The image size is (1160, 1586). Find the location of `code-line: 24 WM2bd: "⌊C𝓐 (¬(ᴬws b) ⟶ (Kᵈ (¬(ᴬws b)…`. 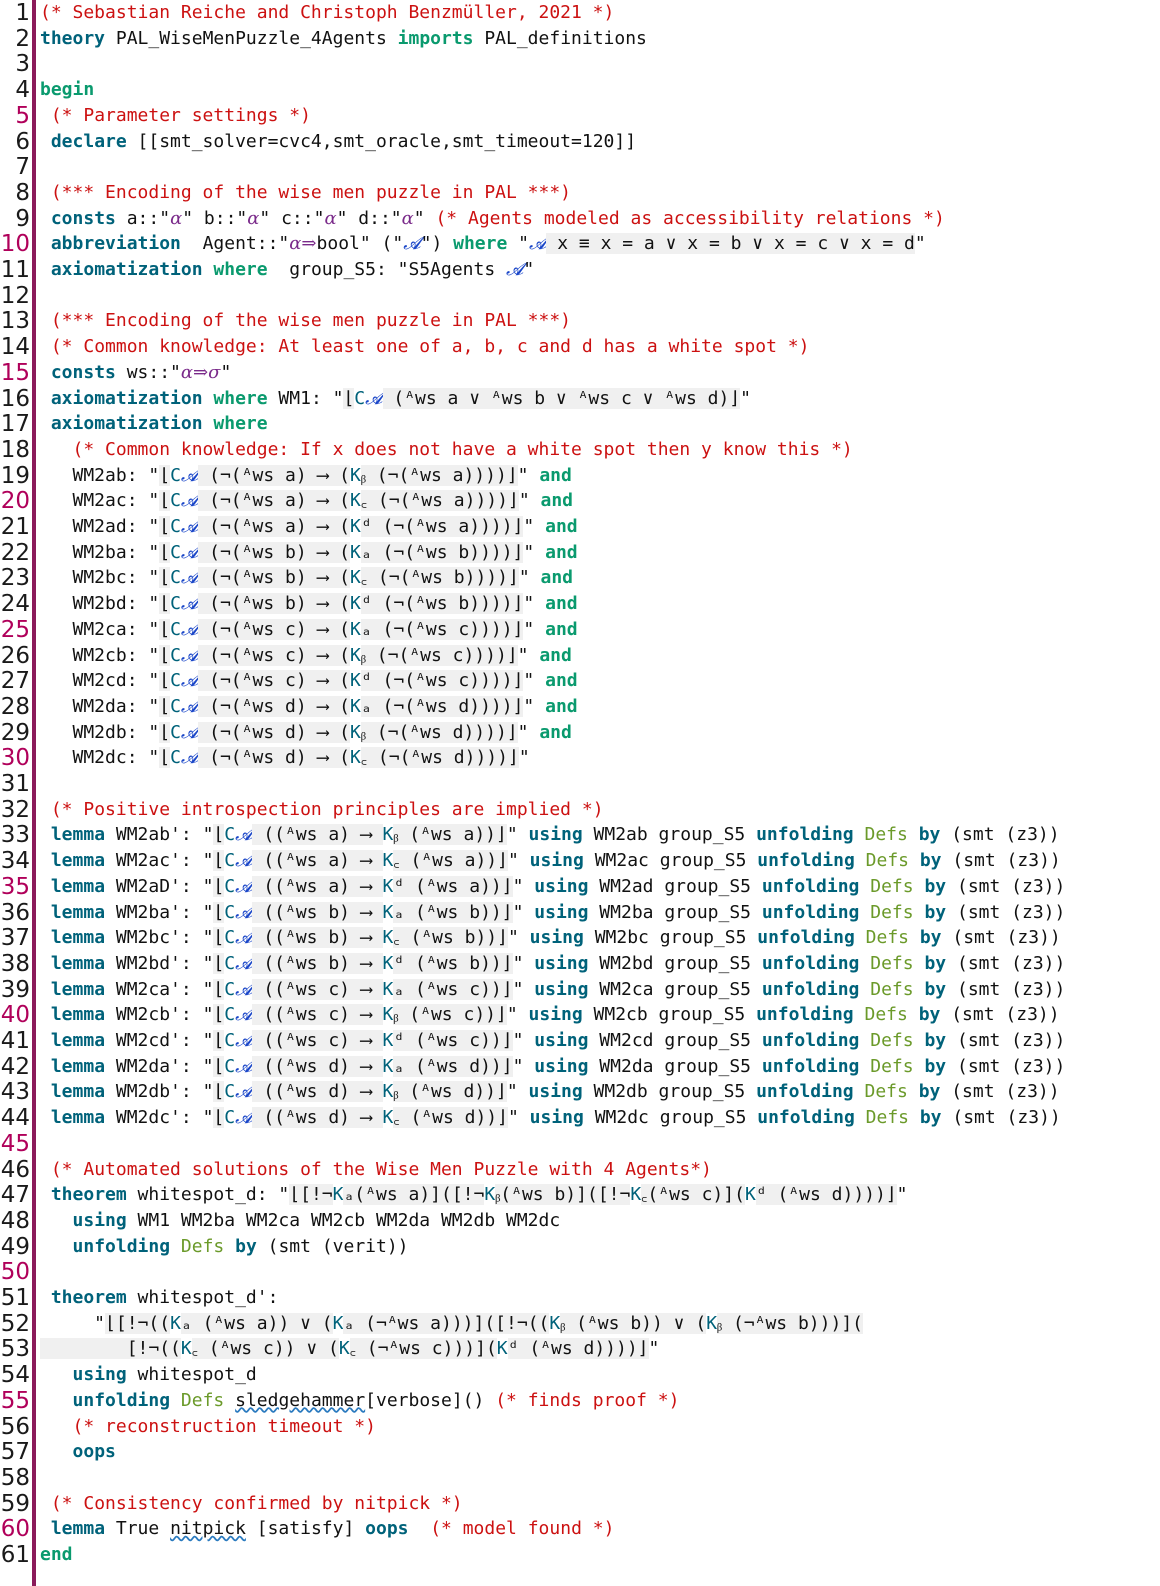

code-line: 24 WM2bd: "⌊C𝓐 (¬(ᴬws b) ⟶ (Kᵈ (¬(ᴬws b)… is located at coordinates (580, 604).